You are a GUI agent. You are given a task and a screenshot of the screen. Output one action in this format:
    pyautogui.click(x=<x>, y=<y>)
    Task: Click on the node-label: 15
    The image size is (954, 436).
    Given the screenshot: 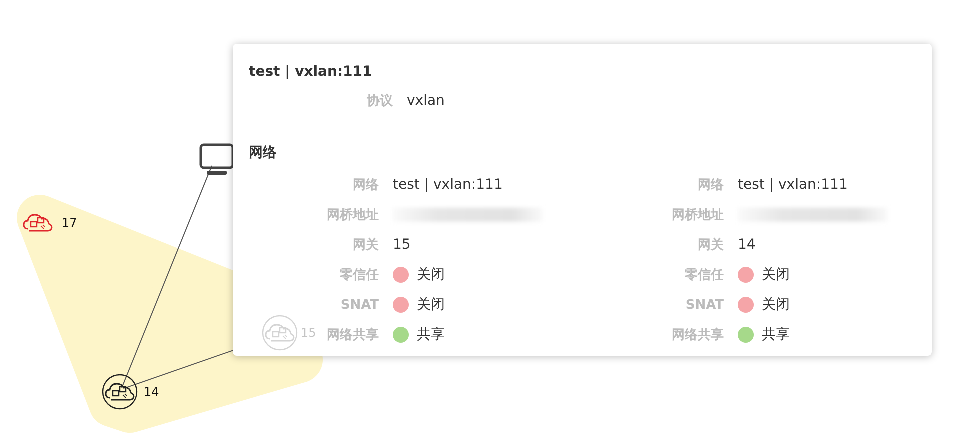 What is the action you would take?
    pyautogui.click(x=308, y=333)
    